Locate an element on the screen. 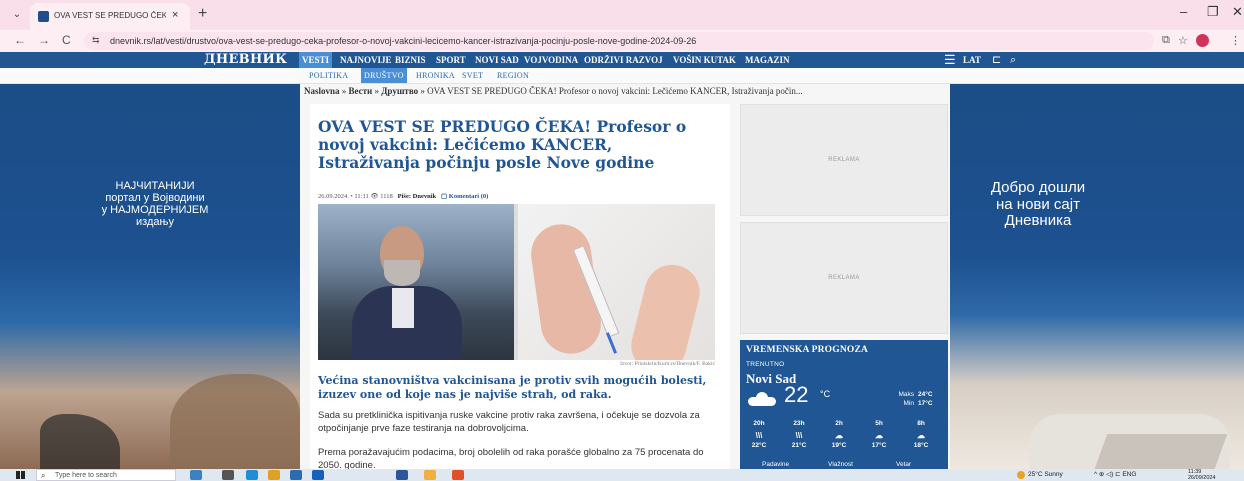 This screenshot has height=481, width=1244. comments-icon: ▢ is located at coordinates (444, 196).